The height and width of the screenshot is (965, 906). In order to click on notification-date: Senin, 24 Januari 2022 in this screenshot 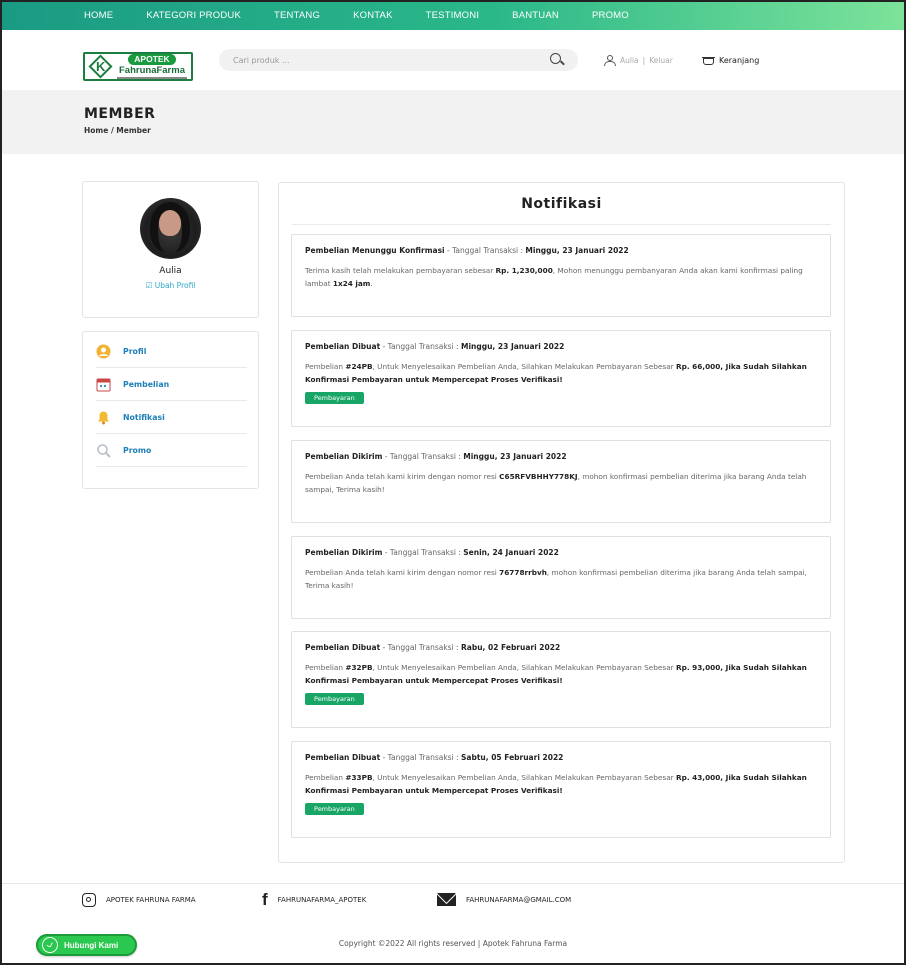, I will do `click(511, 552)`.